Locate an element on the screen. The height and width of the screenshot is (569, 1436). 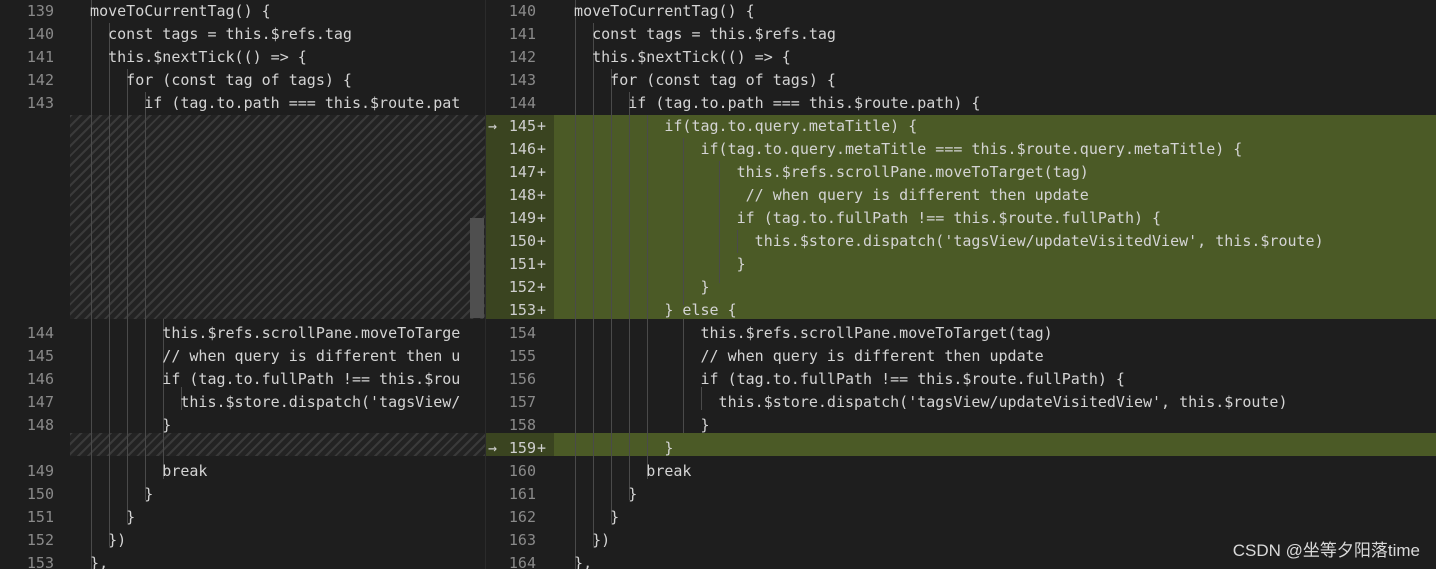
line-number: 163 is located at coordinates (522, 540).